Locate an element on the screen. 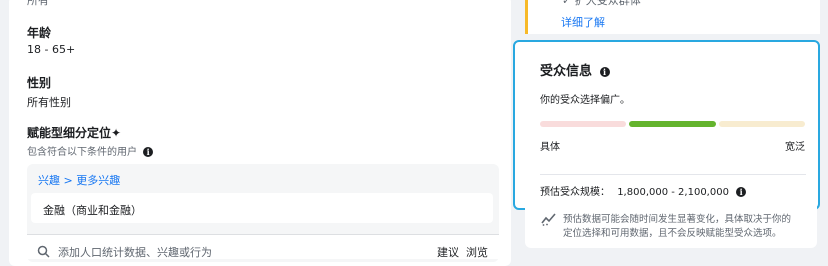 Image resolution: width=828 pixels, height=266 pixels. trend-icon is located at coordinates (548, 219).